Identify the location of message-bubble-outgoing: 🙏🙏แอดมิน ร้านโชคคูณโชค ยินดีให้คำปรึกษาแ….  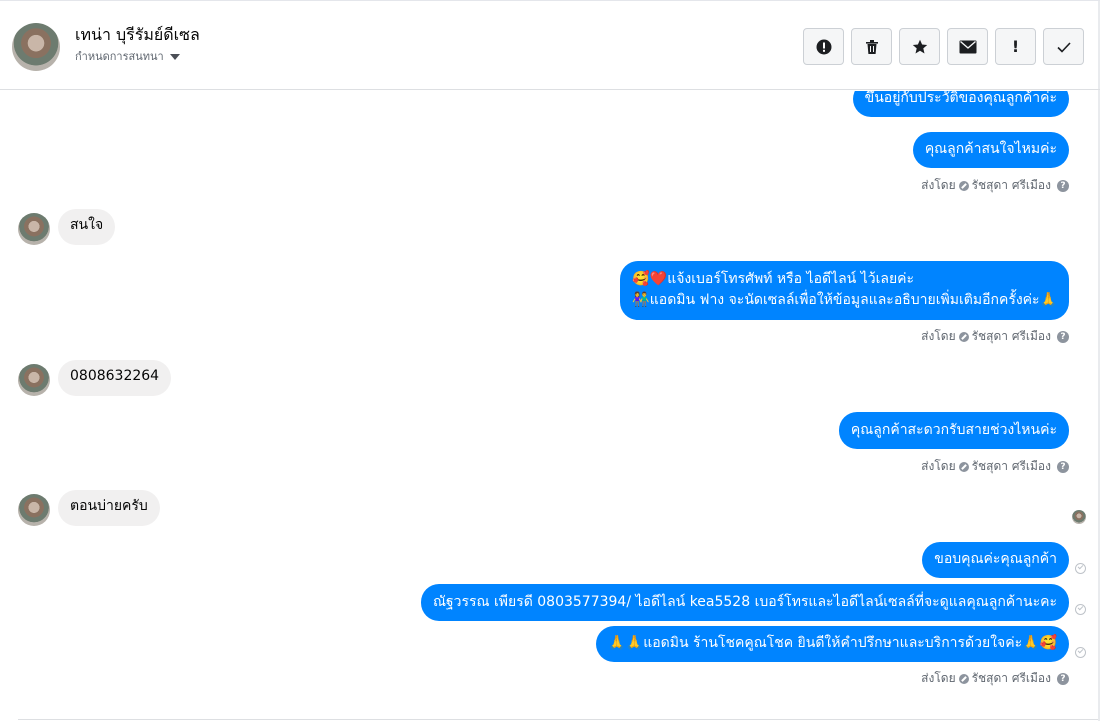
(832, 644).